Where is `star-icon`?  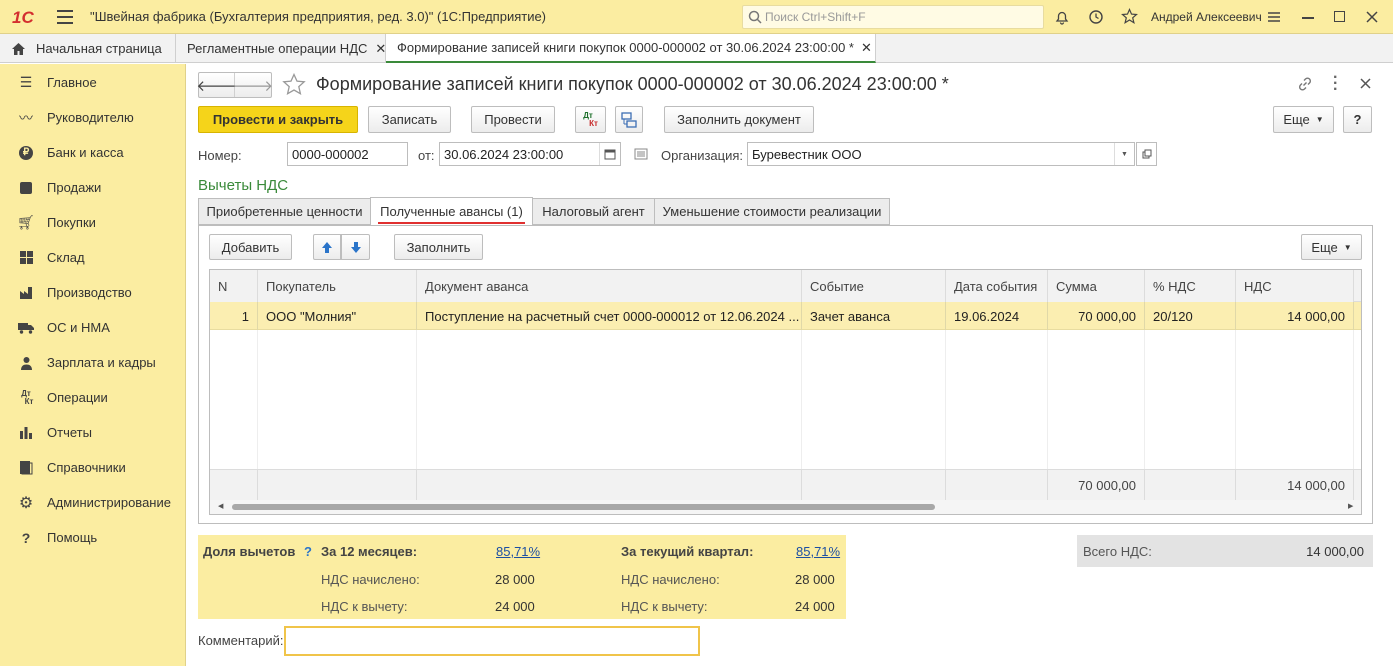
star-icon is located at coordinates (1129, 16).